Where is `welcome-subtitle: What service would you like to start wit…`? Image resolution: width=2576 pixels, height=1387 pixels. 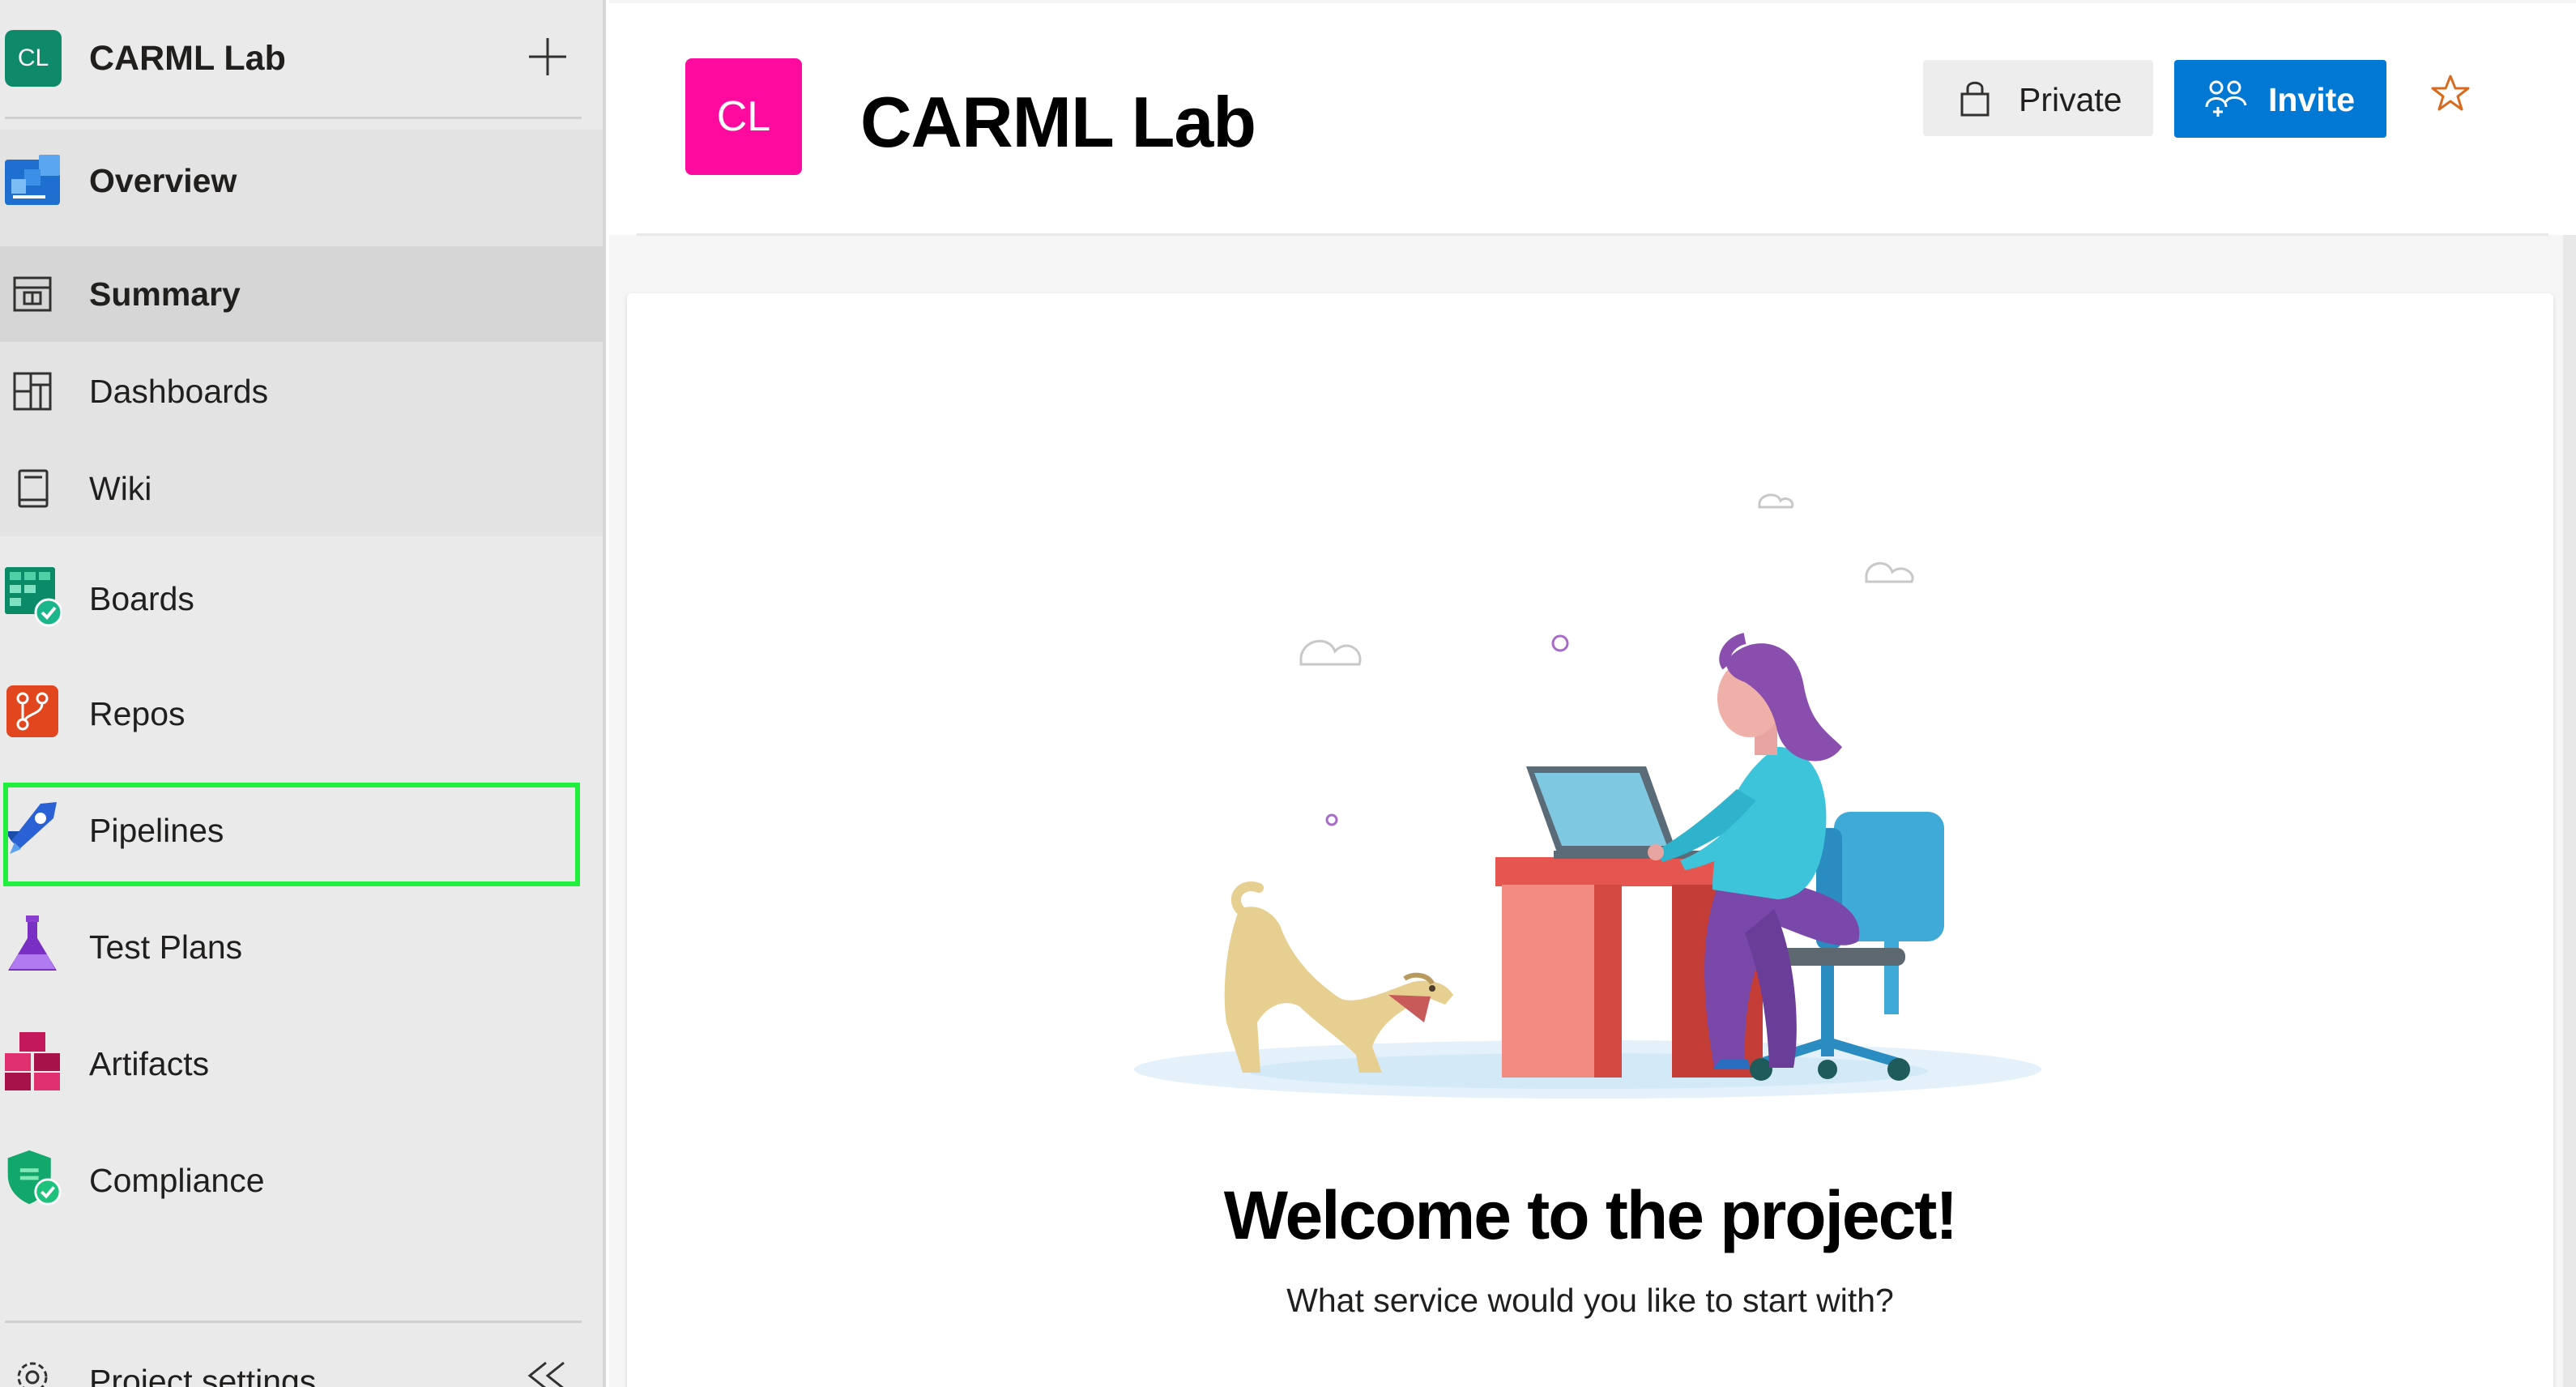 welcome-subtitle: What service would you like to start wit… is located at coordinates (1590, 1300).